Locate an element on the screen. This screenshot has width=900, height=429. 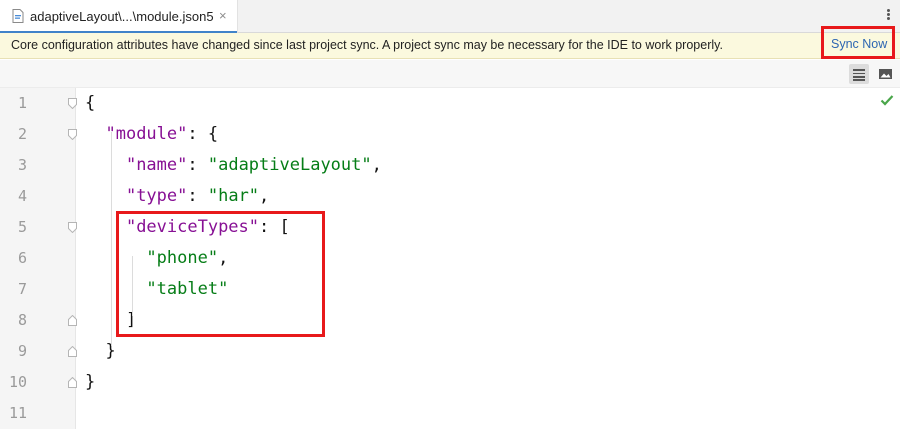
json-key: "type" is located at coordinates (156, 196).